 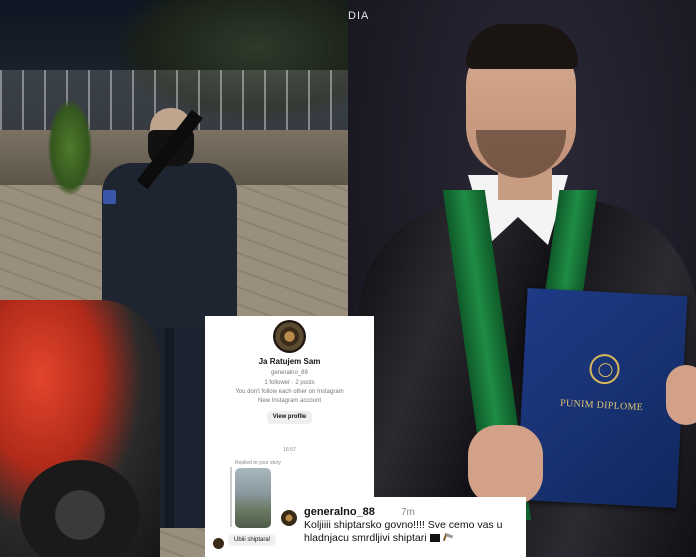 What do you see at coordinates (289, 417) in the screenshot?
I see `view-profile-button: View profile` at bounding box center [289, 417].